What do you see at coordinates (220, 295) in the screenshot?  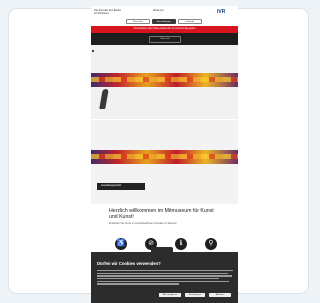 I see `reject-button: Ablehnen` at bounding box center [220, 295].